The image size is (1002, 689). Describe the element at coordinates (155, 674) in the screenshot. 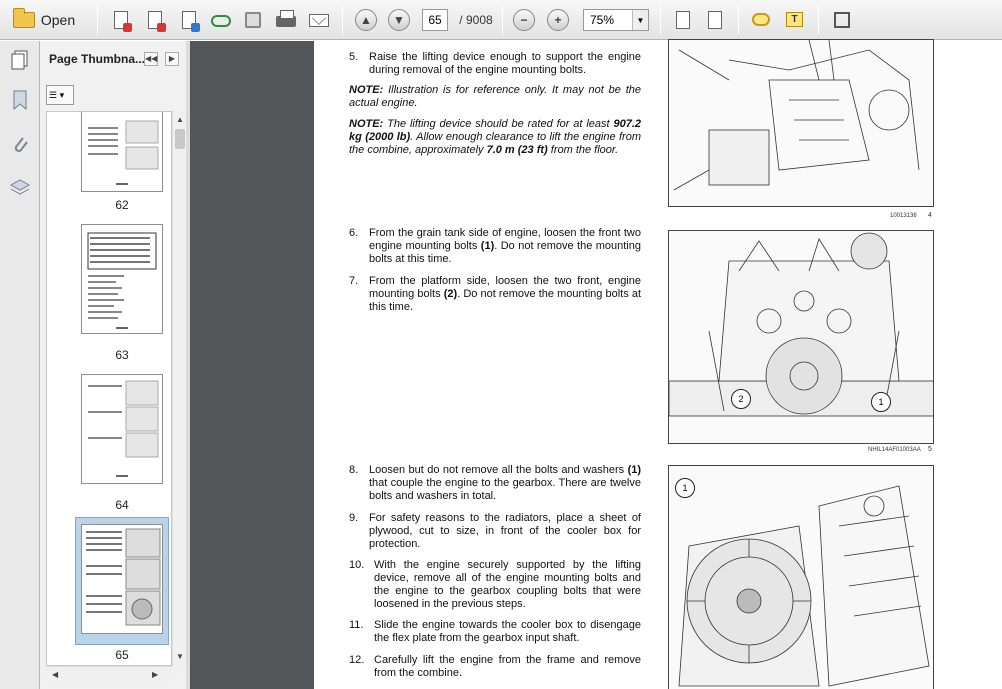

I see `scroll-right-icon: ▶` at that location.